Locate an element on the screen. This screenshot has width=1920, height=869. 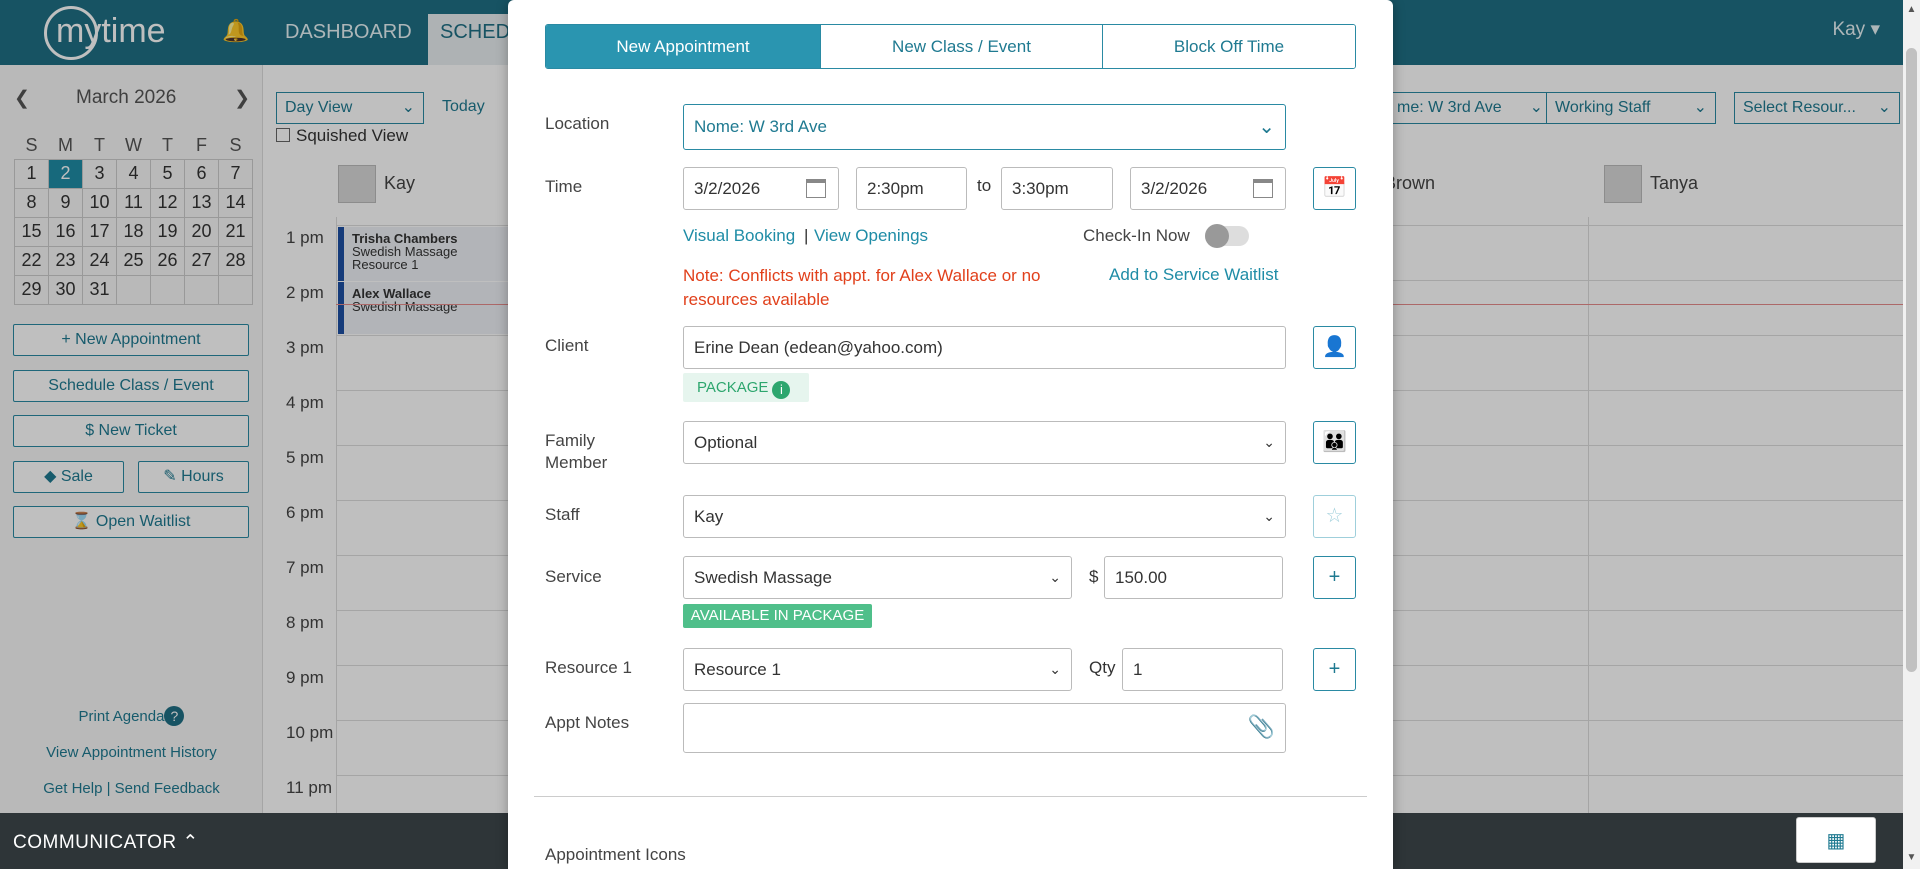
check-in-toggle is located at coordinates (1227, 236).